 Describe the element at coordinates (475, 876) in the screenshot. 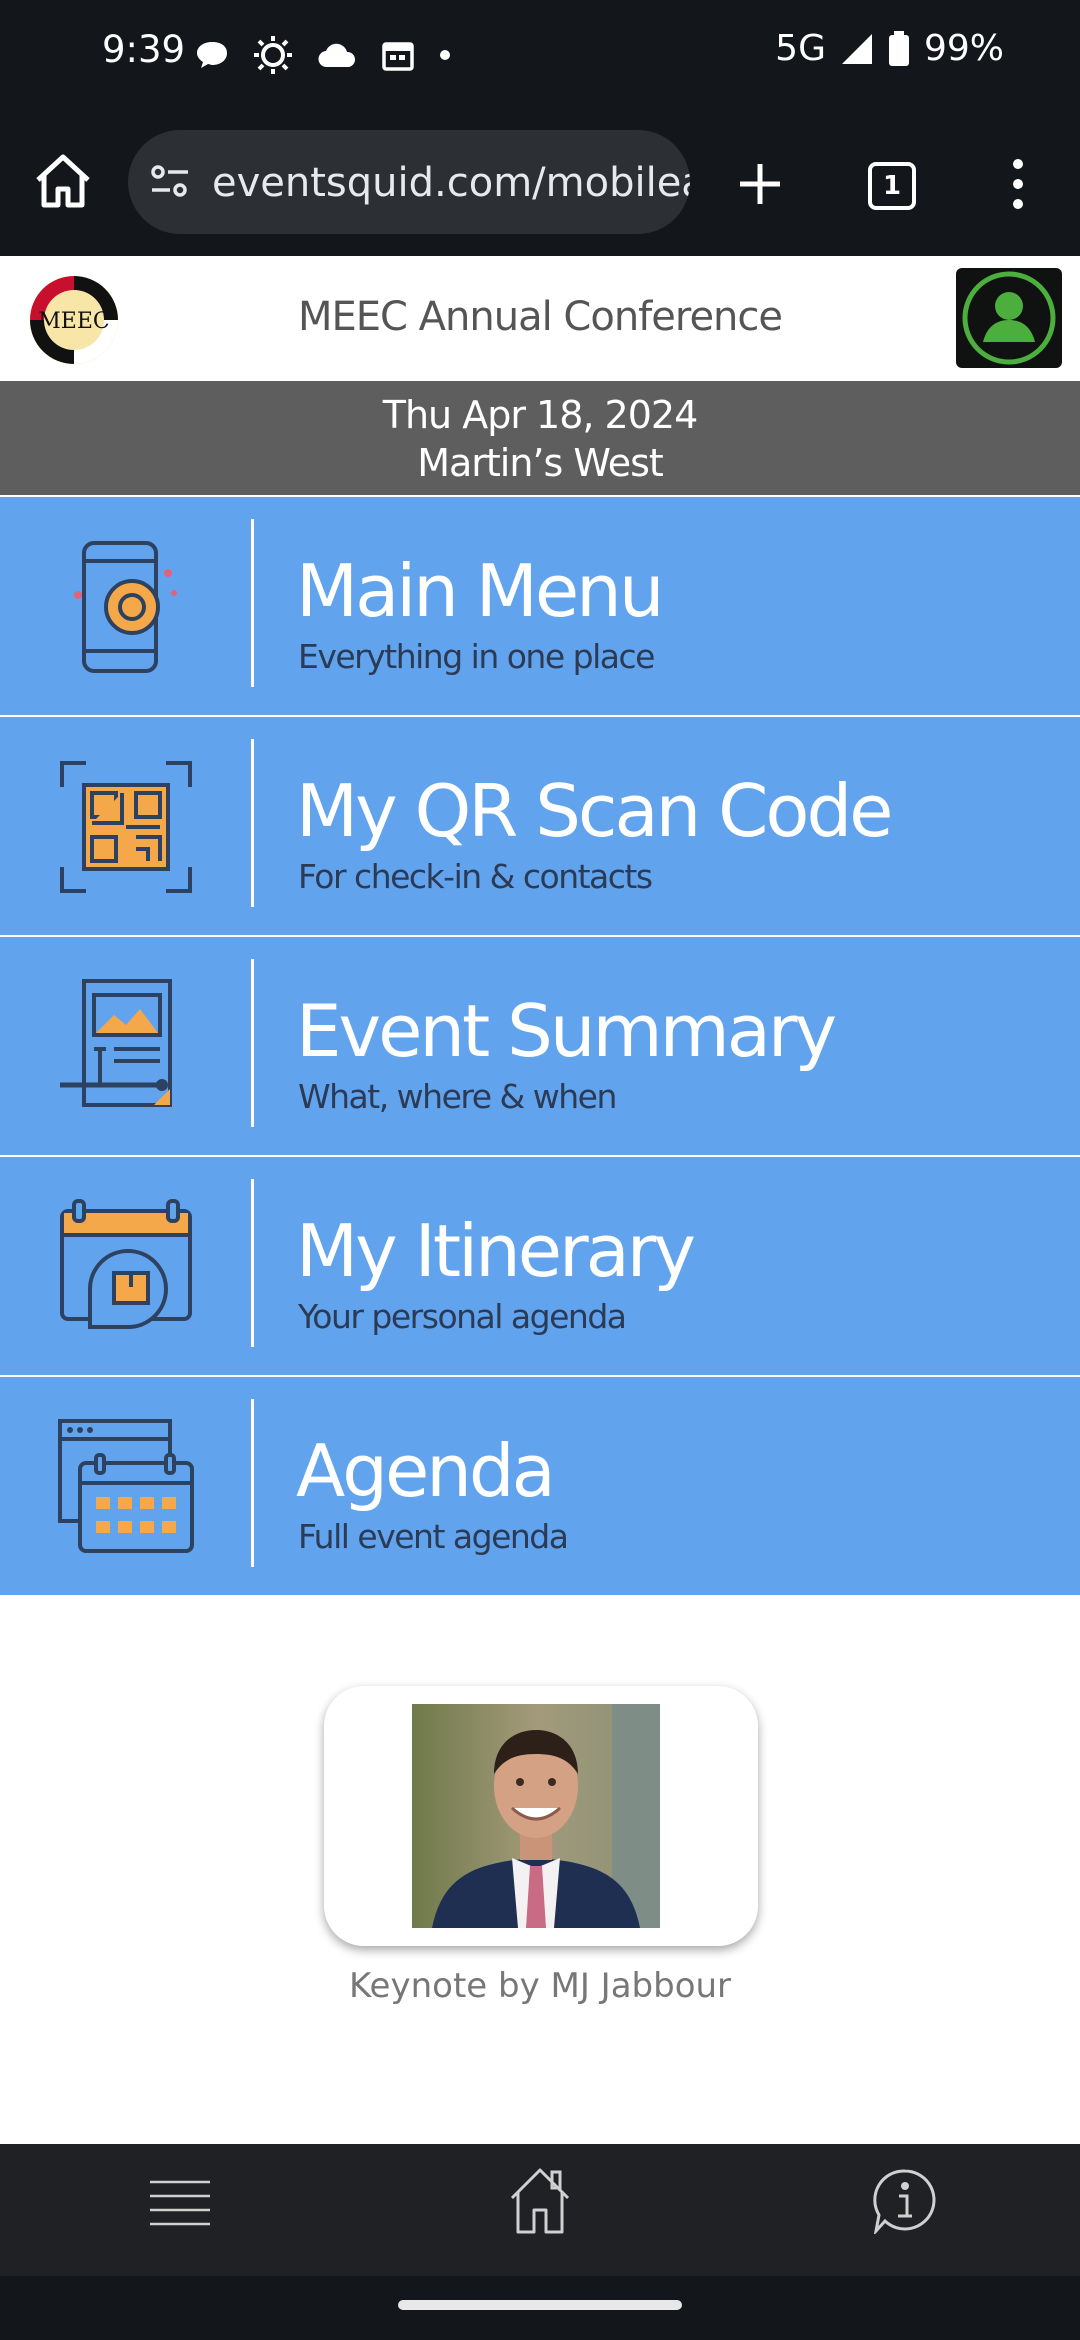

I see `tile-subtitle: For check-in & contacts` at that location.